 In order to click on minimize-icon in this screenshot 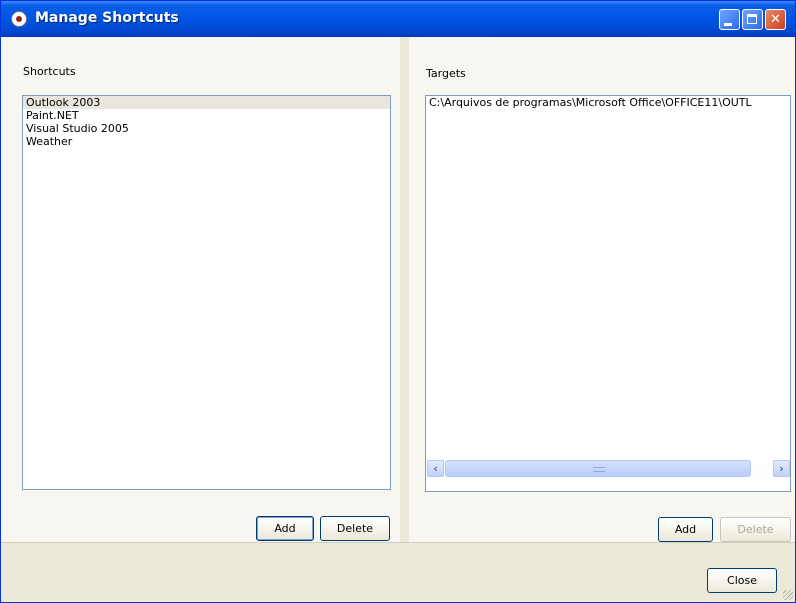, I will do `click(728, 24)`.